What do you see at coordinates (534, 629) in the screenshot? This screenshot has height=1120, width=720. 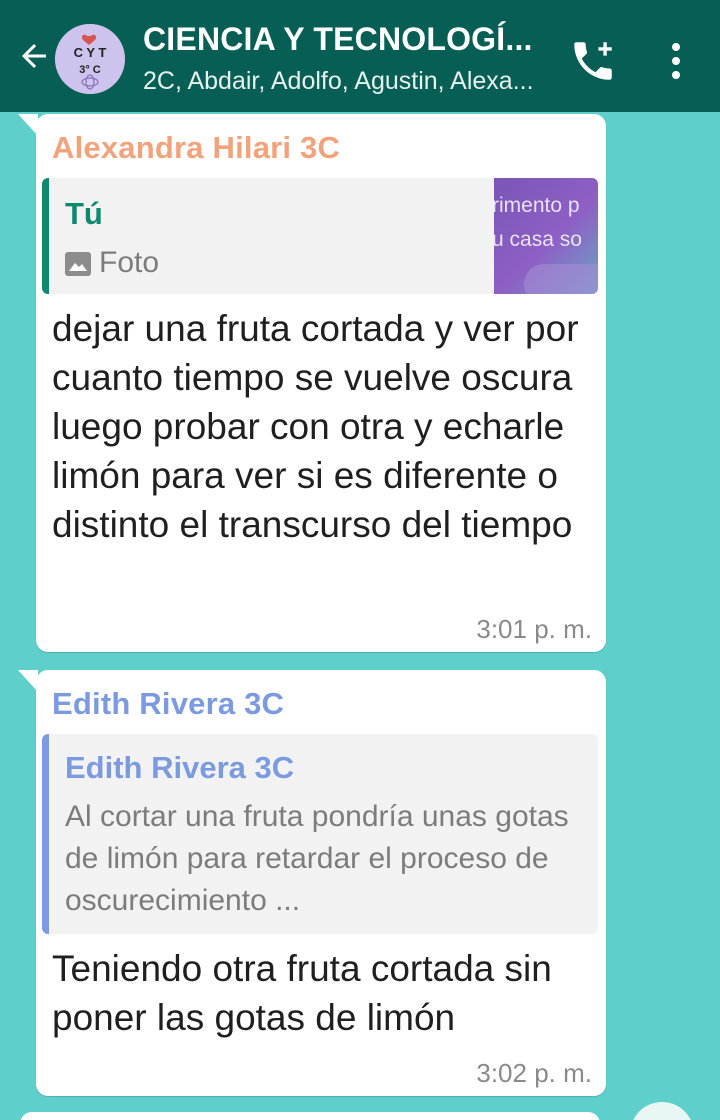 I see `message-time: 3:01 p. m.` at bounding box center [534, 629].